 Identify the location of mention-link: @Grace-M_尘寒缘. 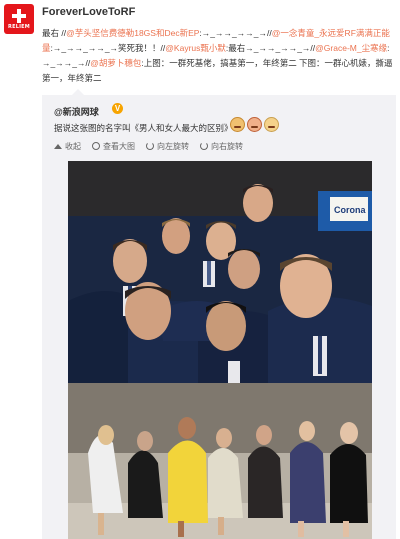
(351, 48).